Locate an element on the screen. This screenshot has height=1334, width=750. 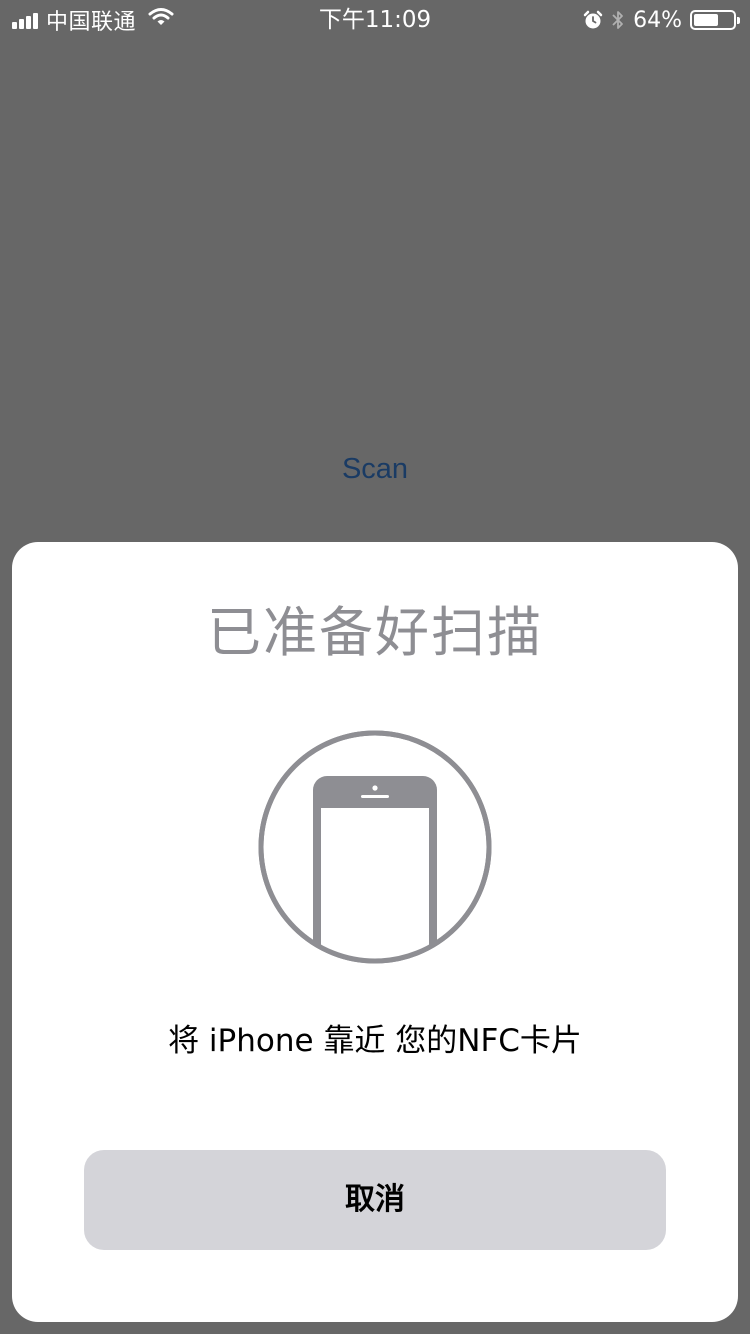
battery-percentage: 64% is located at coordinates (657, 20).